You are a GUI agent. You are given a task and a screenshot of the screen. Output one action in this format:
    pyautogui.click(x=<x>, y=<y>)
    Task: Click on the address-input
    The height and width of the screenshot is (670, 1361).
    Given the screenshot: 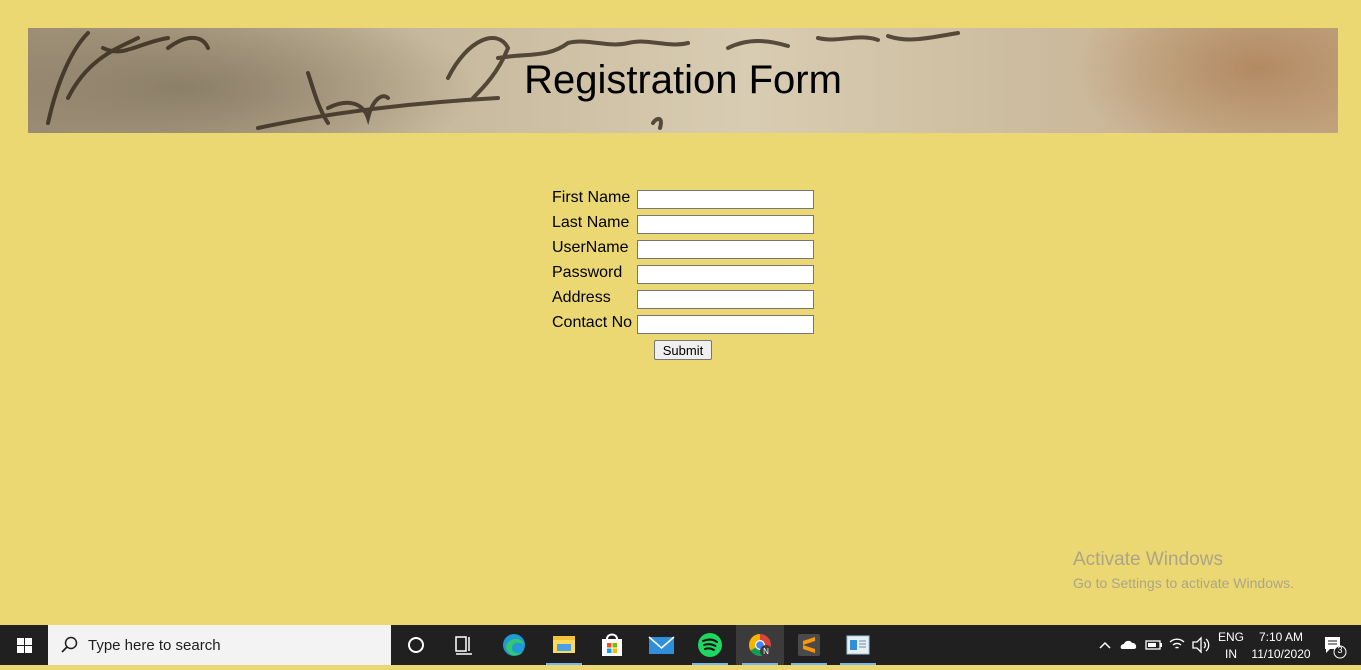 What is the action you would take?
    pyautogui.click(x=725, y=299)
    